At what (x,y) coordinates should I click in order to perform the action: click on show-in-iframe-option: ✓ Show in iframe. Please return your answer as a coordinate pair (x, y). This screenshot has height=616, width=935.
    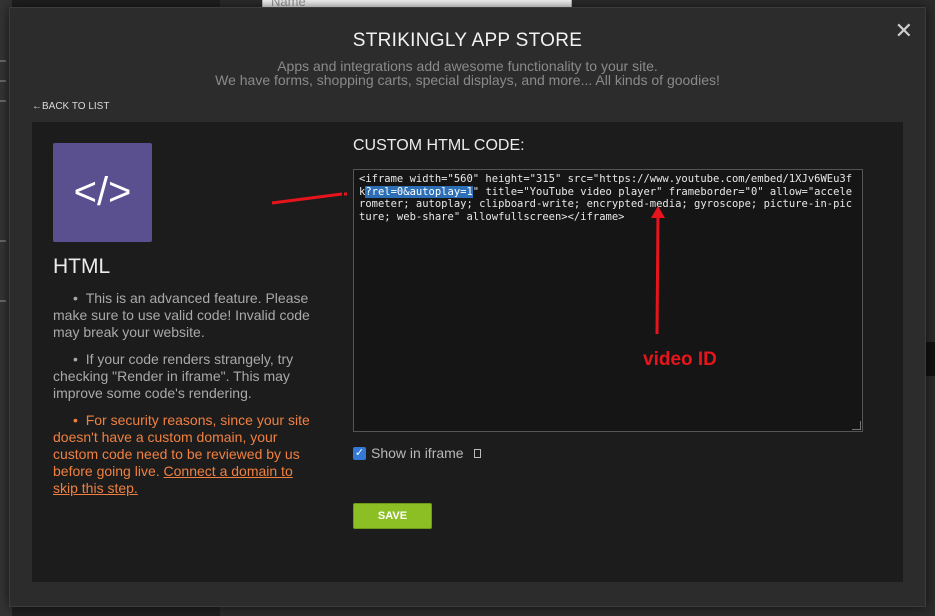
    Looking at the image, I should click on (417, 453).